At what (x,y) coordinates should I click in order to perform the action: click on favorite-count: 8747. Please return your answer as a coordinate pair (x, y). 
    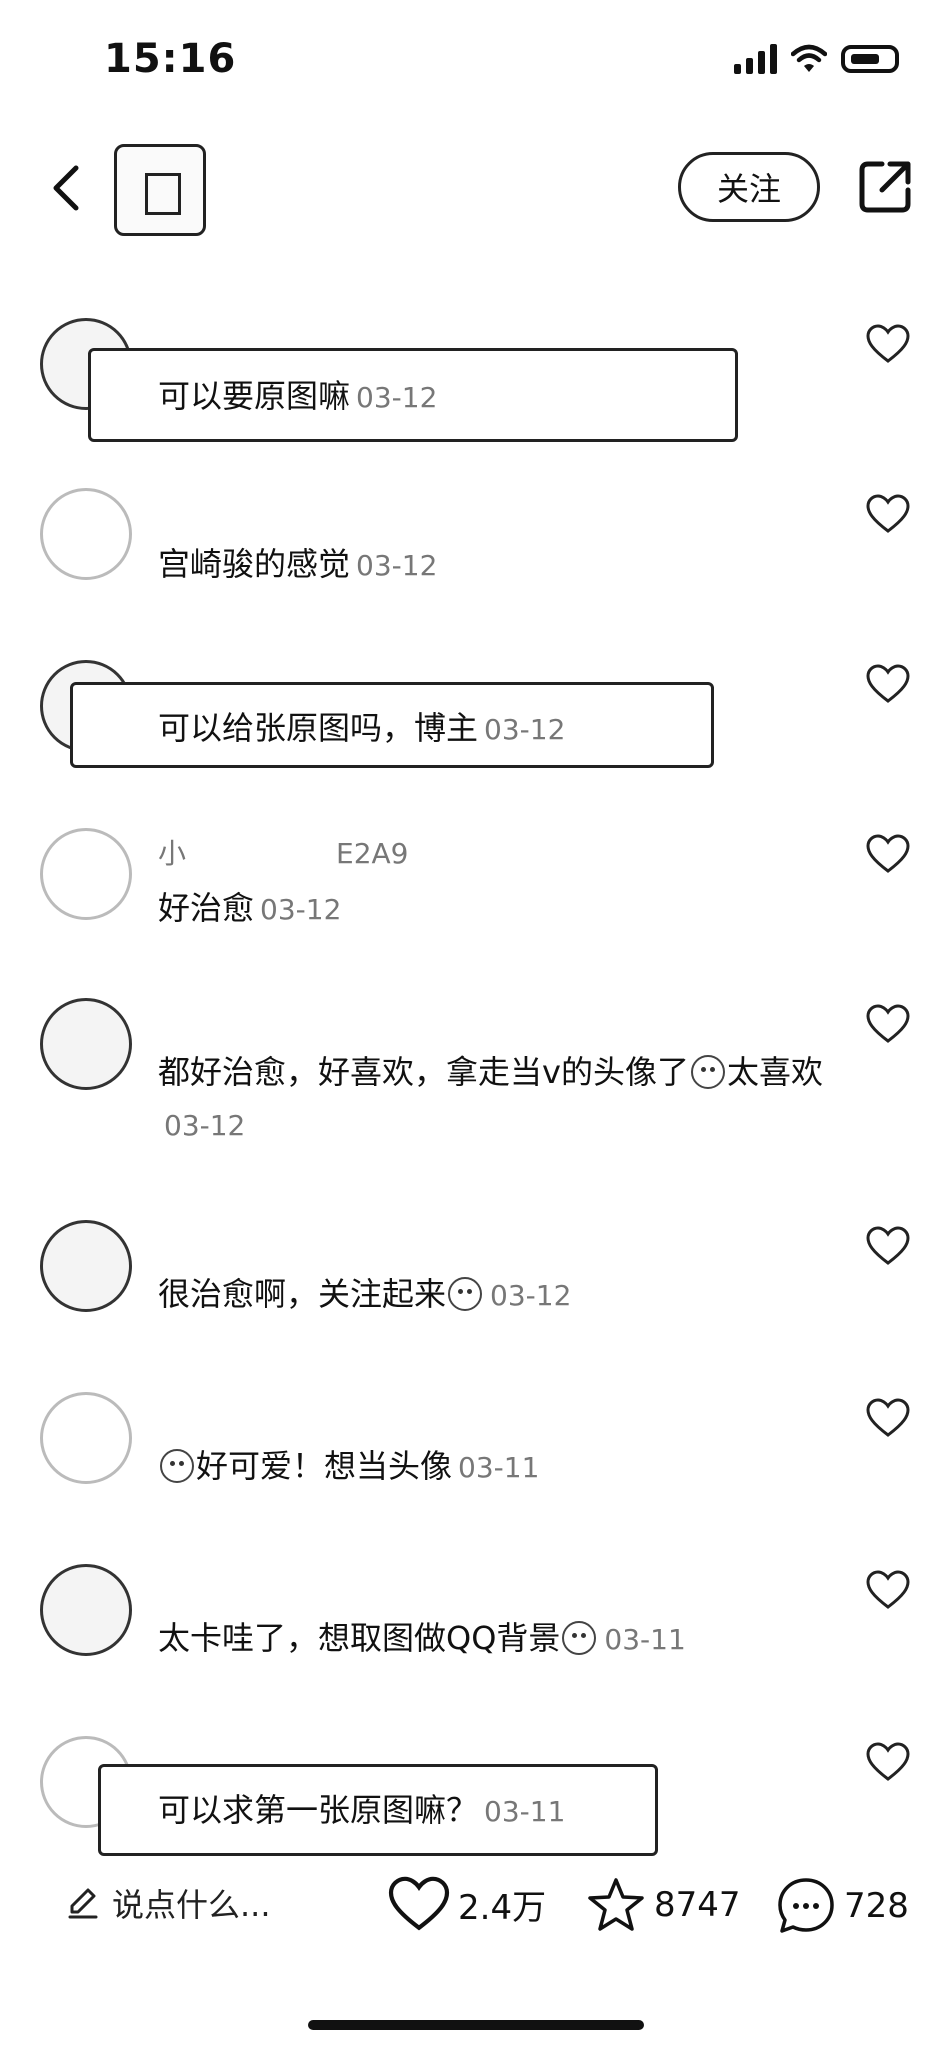
    Looking at the image, I should click on (697, 1905).